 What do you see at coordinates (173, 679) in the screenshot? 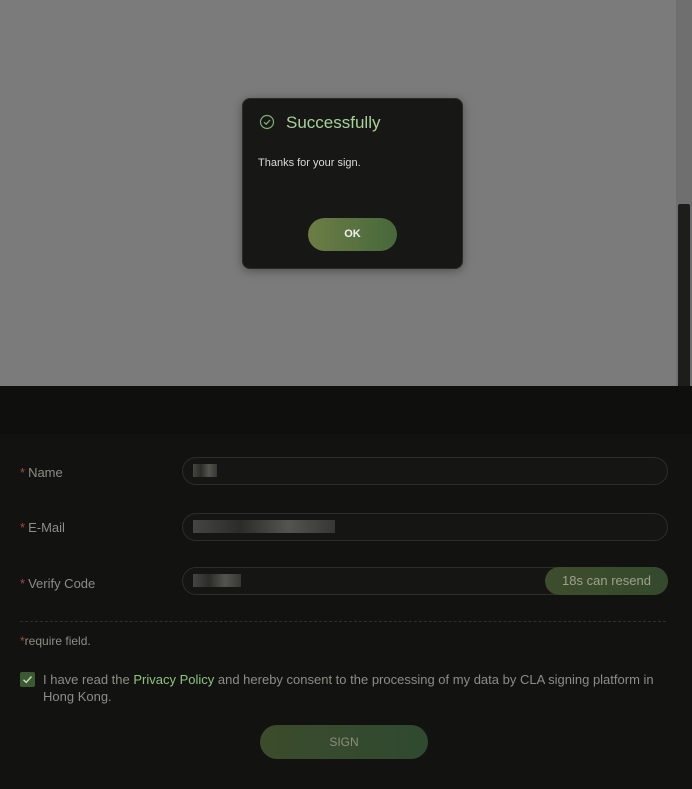
I see `privacy-policy-link: Privacy Policy` at bounding box center [173, 679].